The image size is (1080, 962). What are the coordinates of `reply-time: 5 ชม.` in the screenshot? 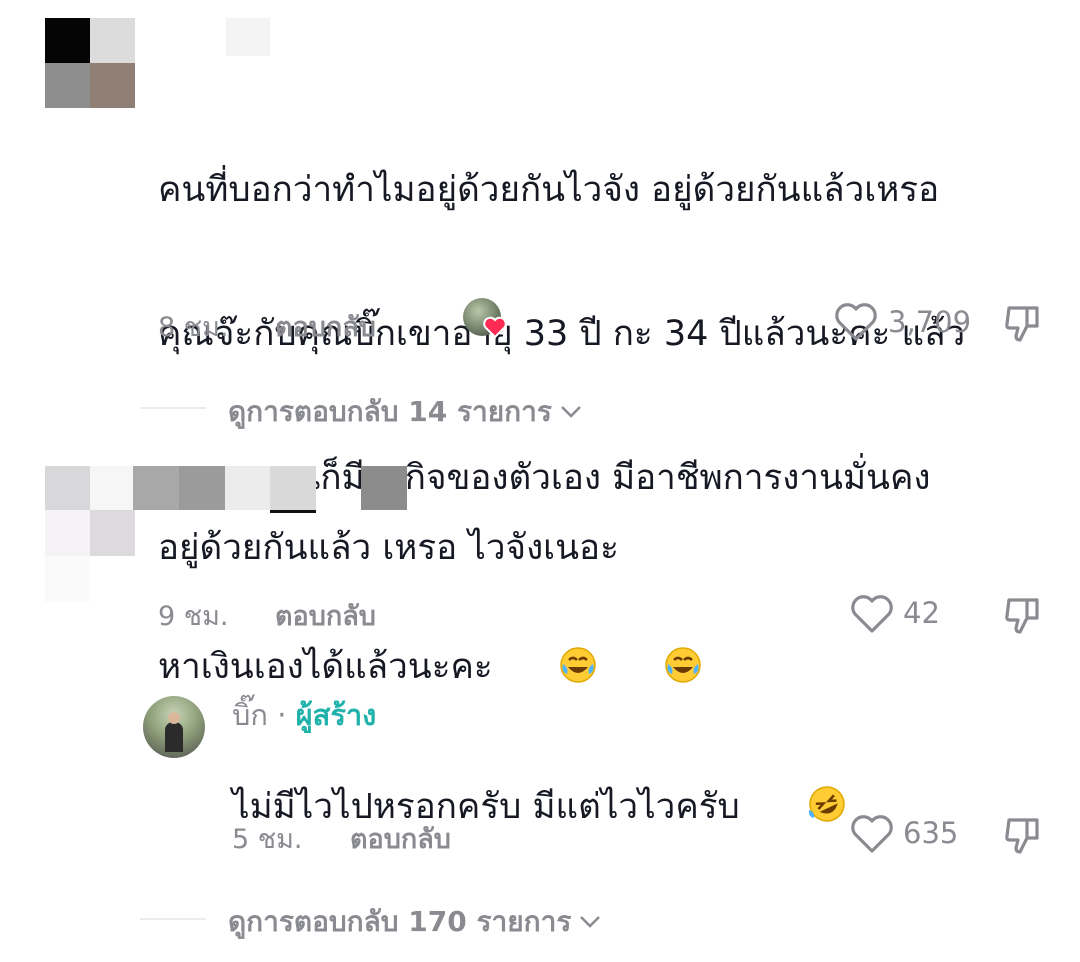 It's located at (267, 839).